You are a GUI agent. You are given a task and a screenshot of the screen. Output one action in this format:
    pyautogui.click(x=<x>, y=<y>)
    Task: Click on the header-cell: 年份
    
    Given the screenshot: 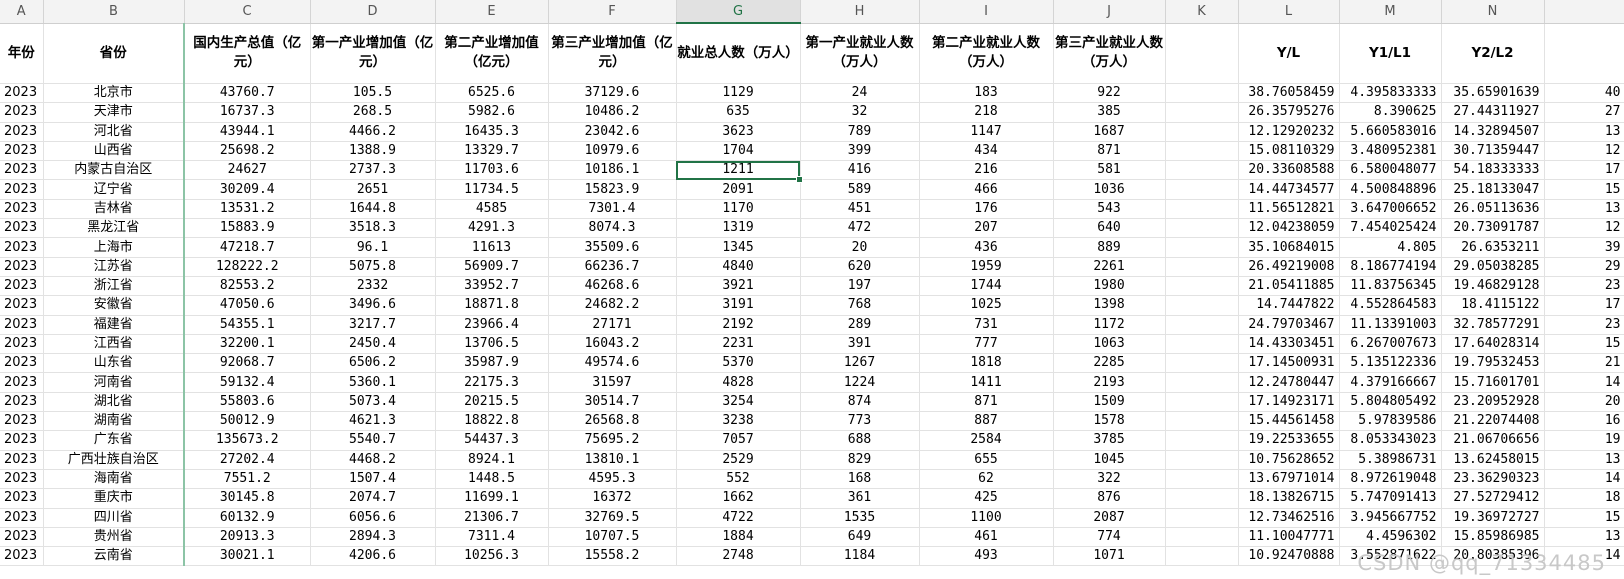 What is the action you would take?
    pyautogui.click(x=22, y=53)
    